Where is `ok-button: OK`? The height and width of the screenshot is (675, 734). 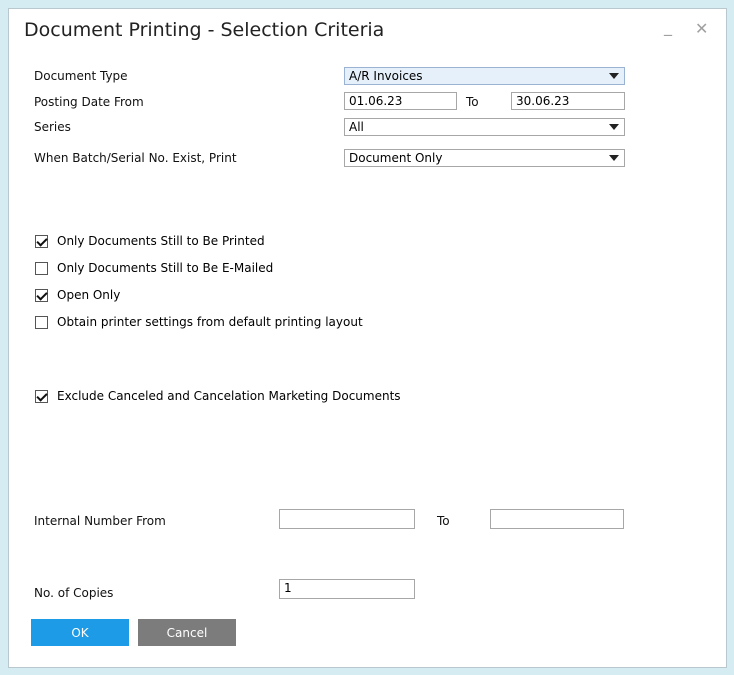
ok-button: OK is located at coordinates (80, 632).